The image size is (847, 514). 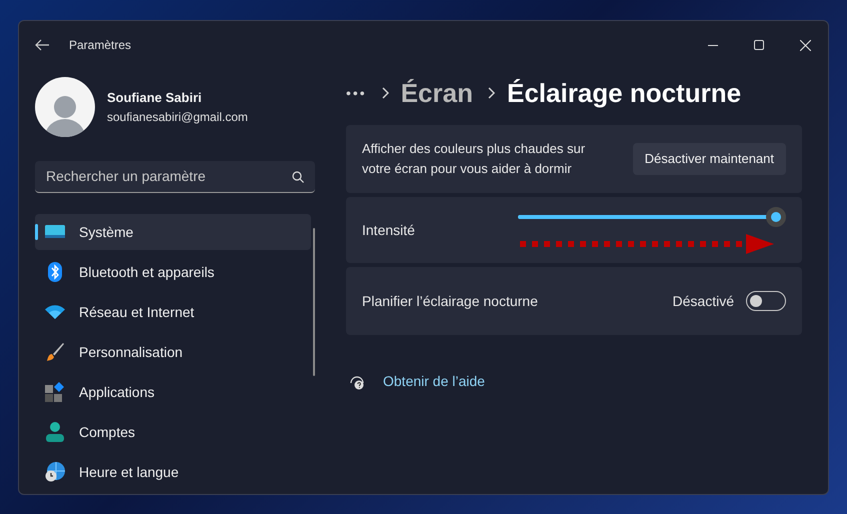 What do you see at coordinates (314, 302) in the screenshot?
I see `scrollbar` at bounding box center [314, 302].